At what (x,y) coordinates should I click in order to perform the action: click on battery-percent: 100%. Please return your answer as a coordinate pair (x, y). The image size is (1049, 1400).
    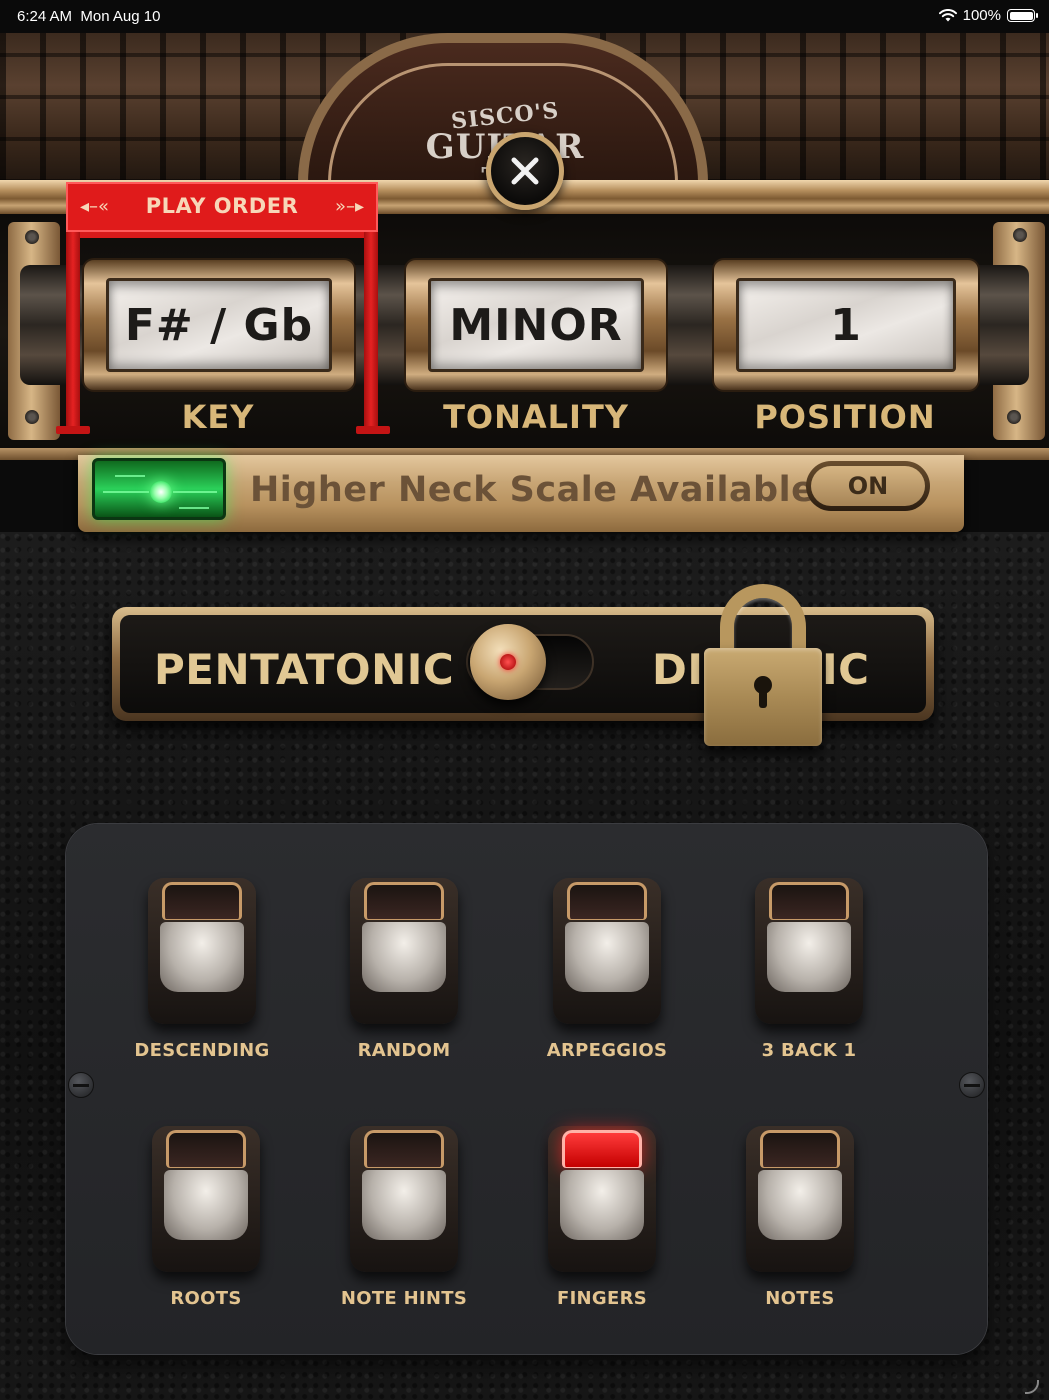
    Looking at the image, I should click on (981, 15).